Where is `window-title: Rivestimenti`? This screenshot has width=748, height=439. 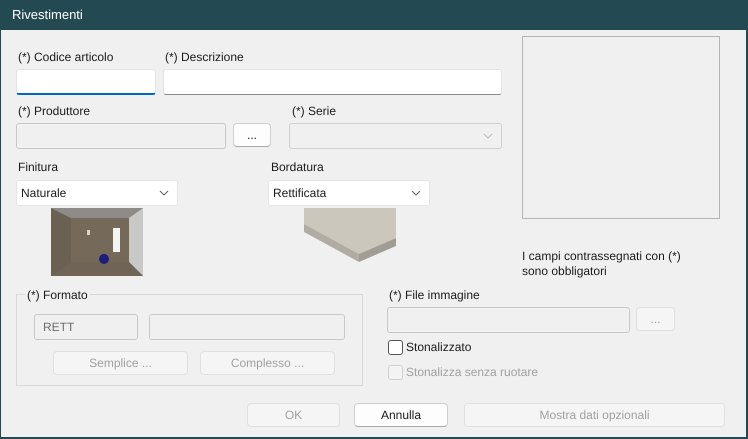
window-title: Rivestimenti is located at coordinates (47, 15).